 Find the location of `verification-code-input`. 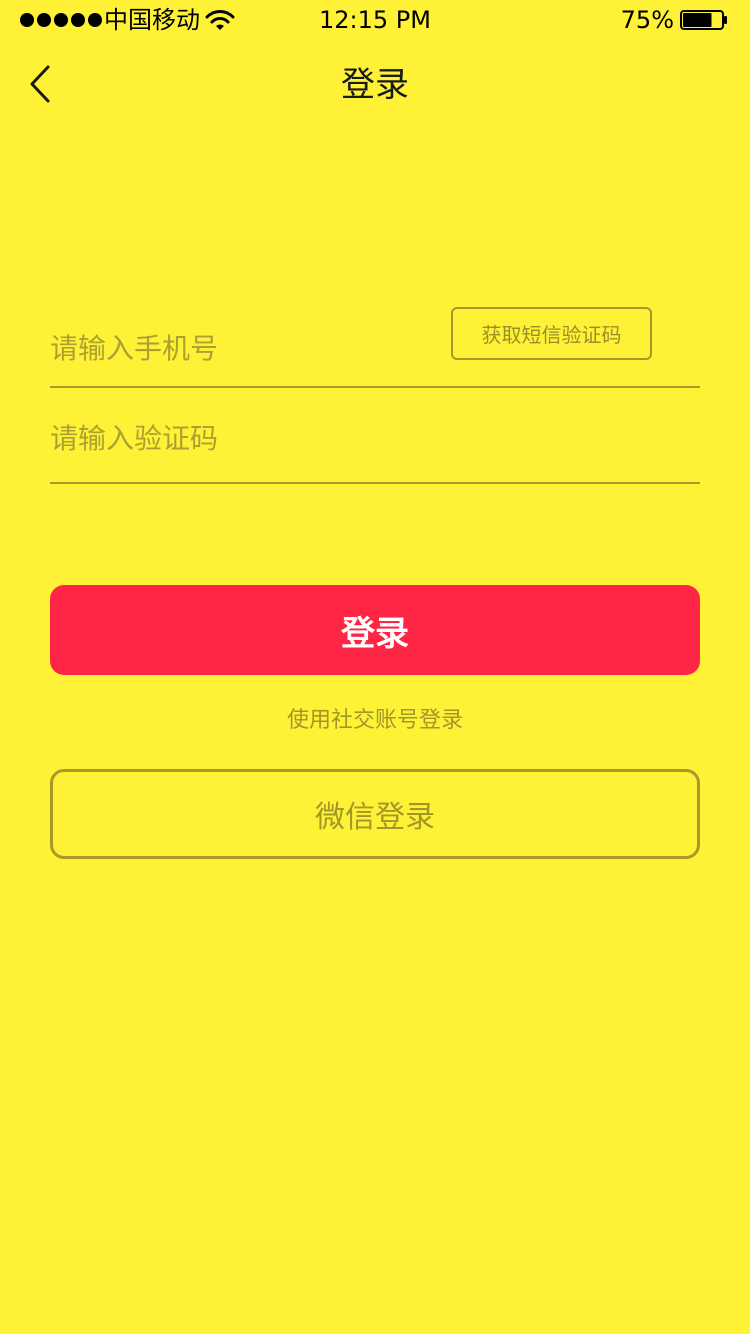

verification-code-input is located at coordinates (370, 438).